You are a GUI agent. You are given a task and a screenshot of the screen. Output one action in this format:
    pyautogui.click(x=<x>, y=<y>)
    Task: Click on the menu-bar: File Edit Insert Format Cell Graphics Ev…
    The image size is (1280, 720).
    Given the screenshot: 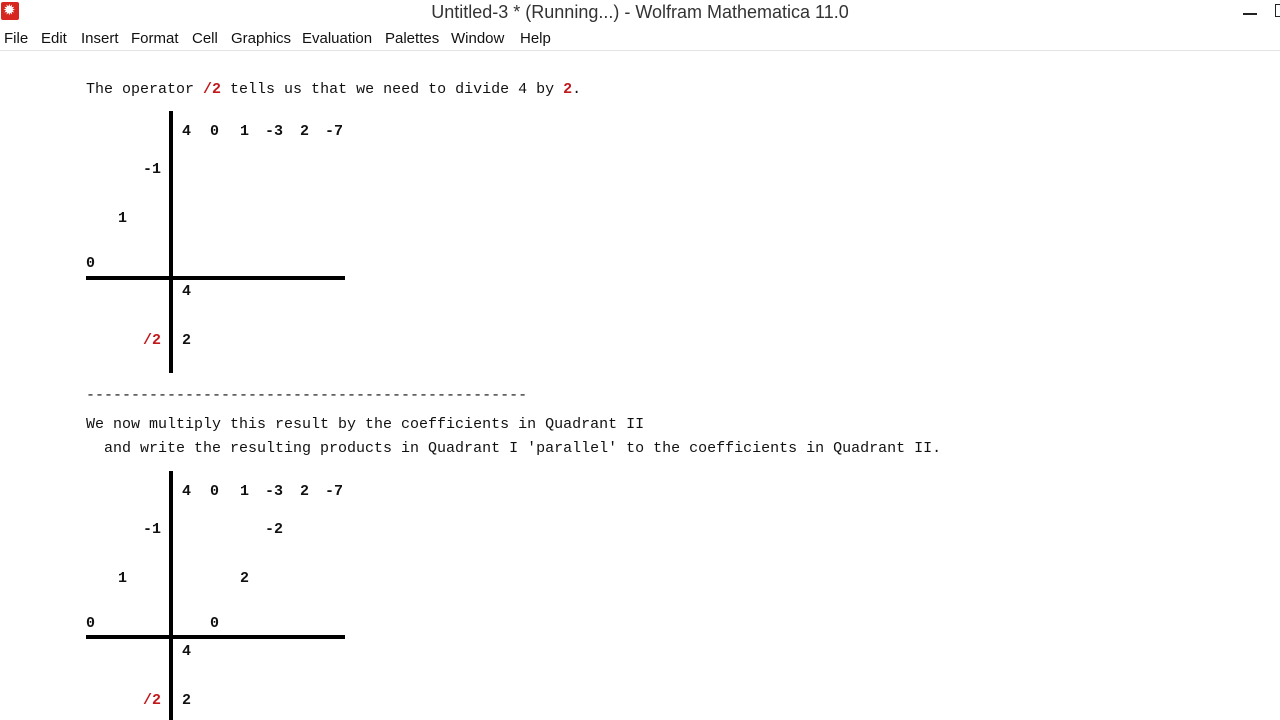 What is the action you would take?
    pyautogui.click(x=640, y=38)
    